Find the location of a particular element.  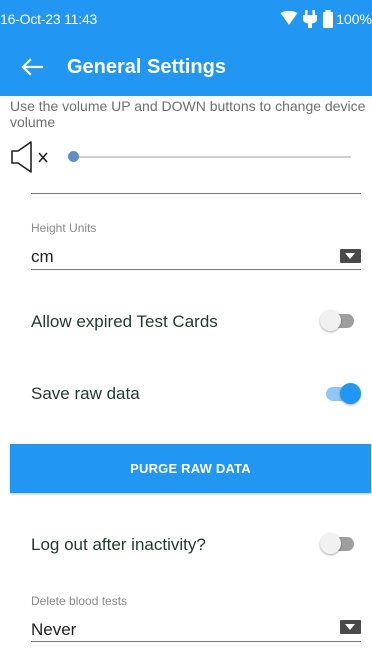

volume-slider-thumb is located at coordinates (73, 156).